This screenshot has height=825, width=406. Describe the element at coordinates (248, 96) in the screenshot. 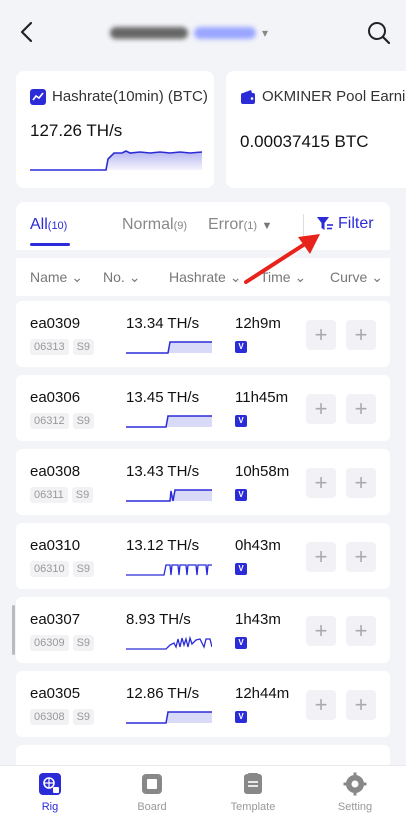

I see `wallet-icon` at that location.